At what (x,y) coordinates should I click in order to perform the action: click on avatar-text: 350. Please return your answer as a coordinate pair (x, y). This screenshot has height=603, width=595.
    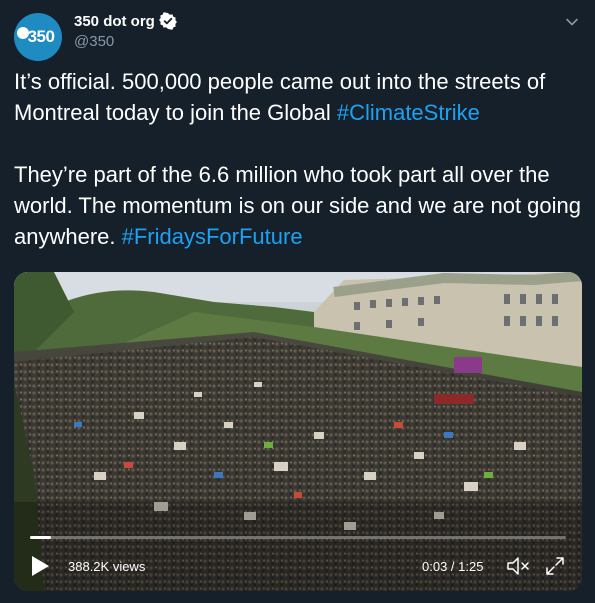
    Looking at the image, I should click on (41, 36).